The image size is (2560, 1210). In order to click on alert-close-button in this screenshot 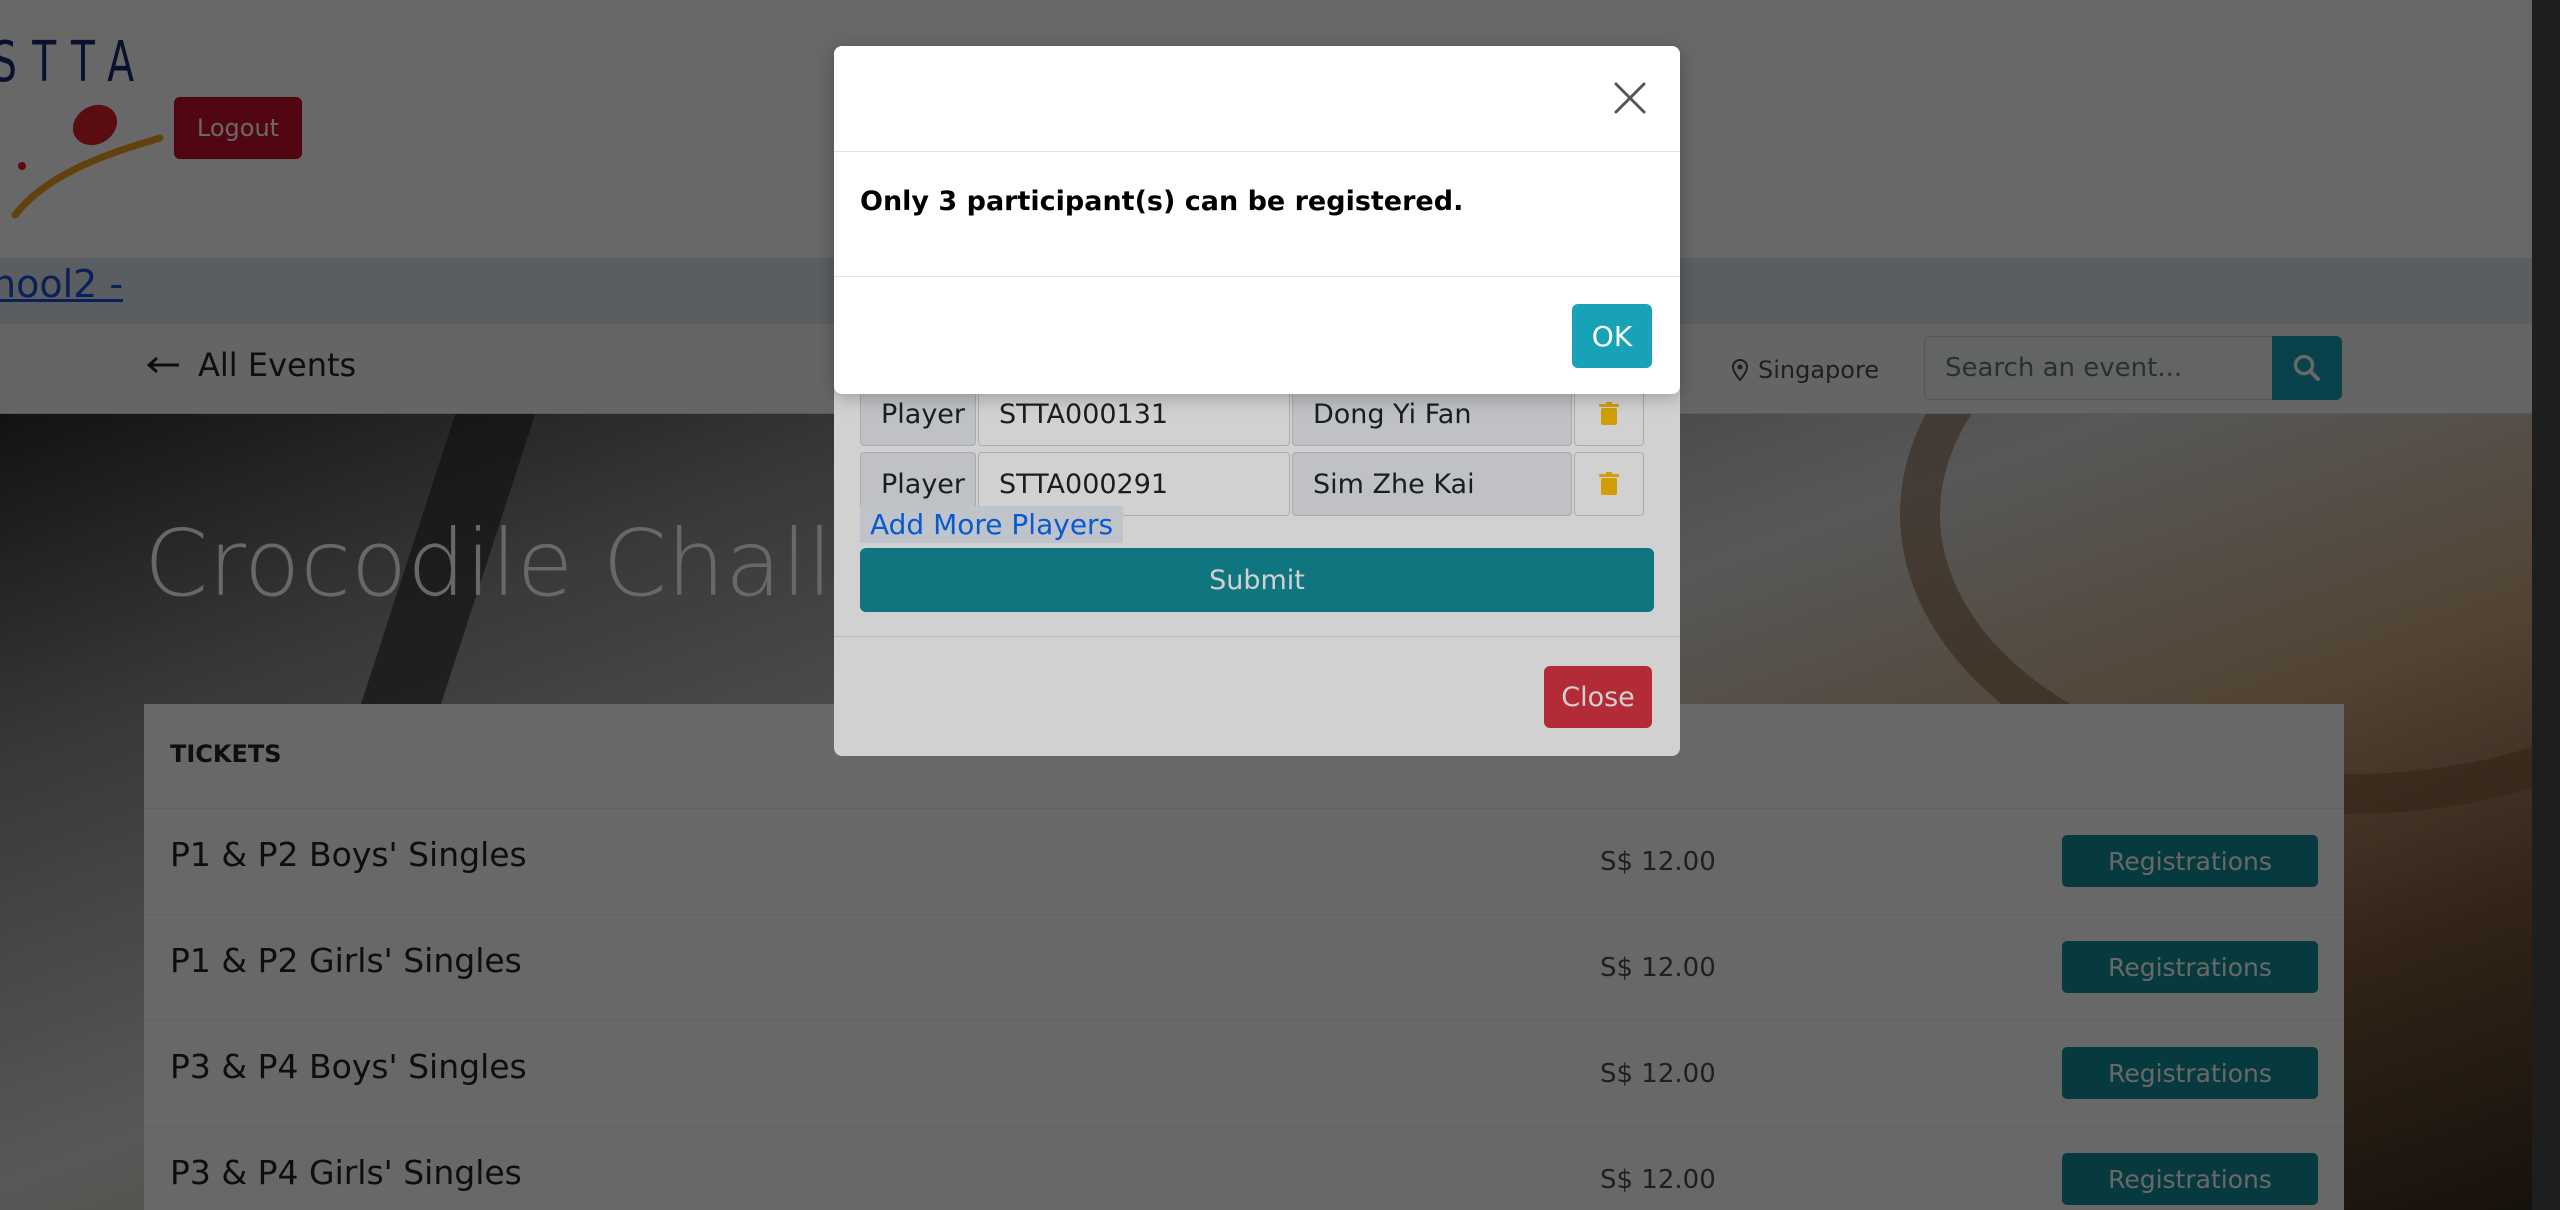, I will do `click(1630, 98)`.